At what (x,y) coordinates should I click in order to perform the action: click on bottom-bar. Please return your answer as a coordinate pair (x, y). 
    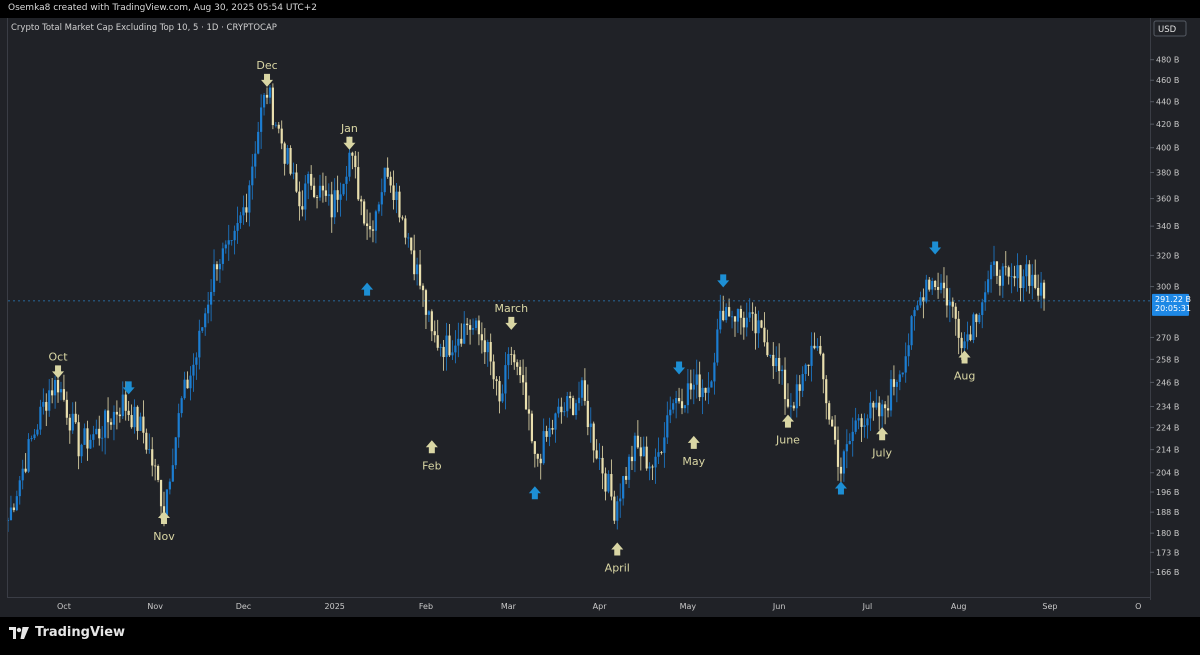
    Looking at the image, I should click on (600, 636).